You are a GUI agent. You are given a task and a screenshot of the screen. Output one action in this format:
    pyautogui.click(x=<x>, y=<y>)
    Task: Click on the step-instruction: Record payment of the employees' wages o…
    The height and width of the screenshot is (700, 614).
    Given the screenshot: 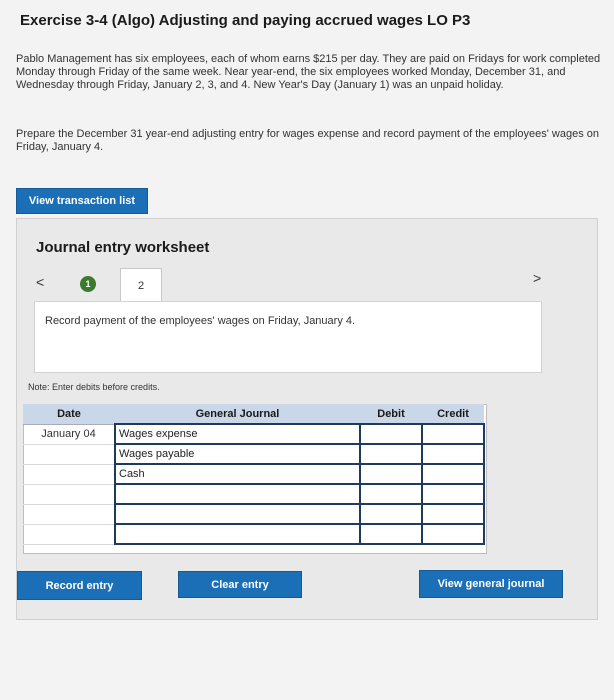 What is the action you would take?
    pyautogui.click(x=200, y=321)
    